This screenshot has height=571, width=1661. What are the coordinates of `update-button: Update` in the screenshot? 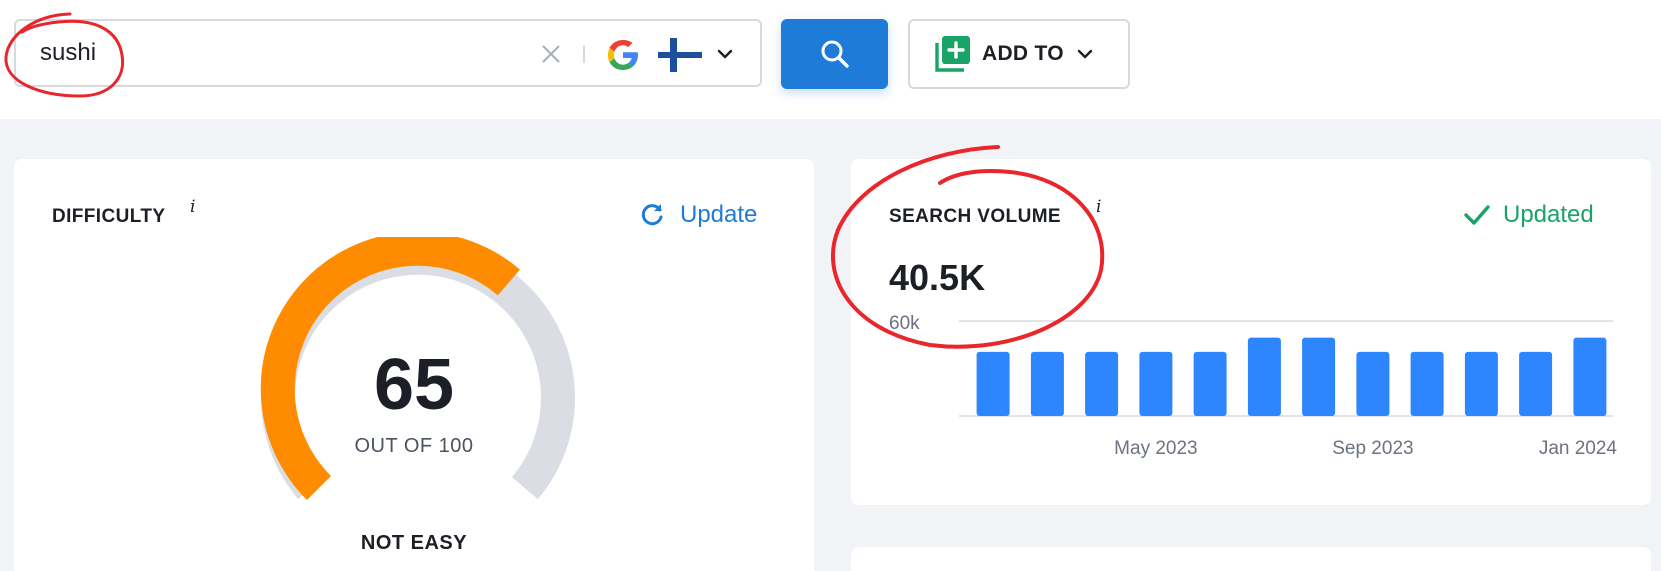 It's located at (698, 215).